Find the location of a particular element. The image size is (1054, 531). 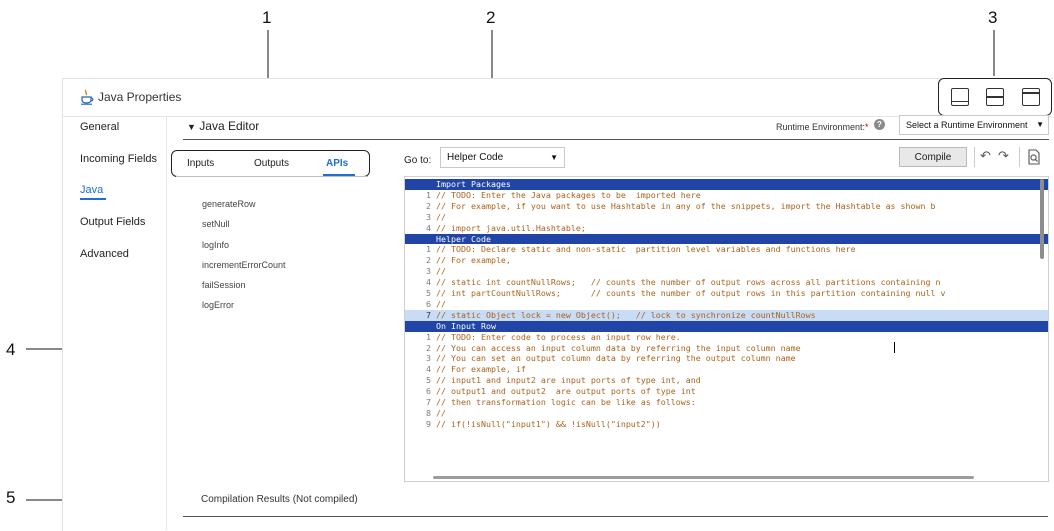

code-text: // For example, is located at coordinates (473, 260).